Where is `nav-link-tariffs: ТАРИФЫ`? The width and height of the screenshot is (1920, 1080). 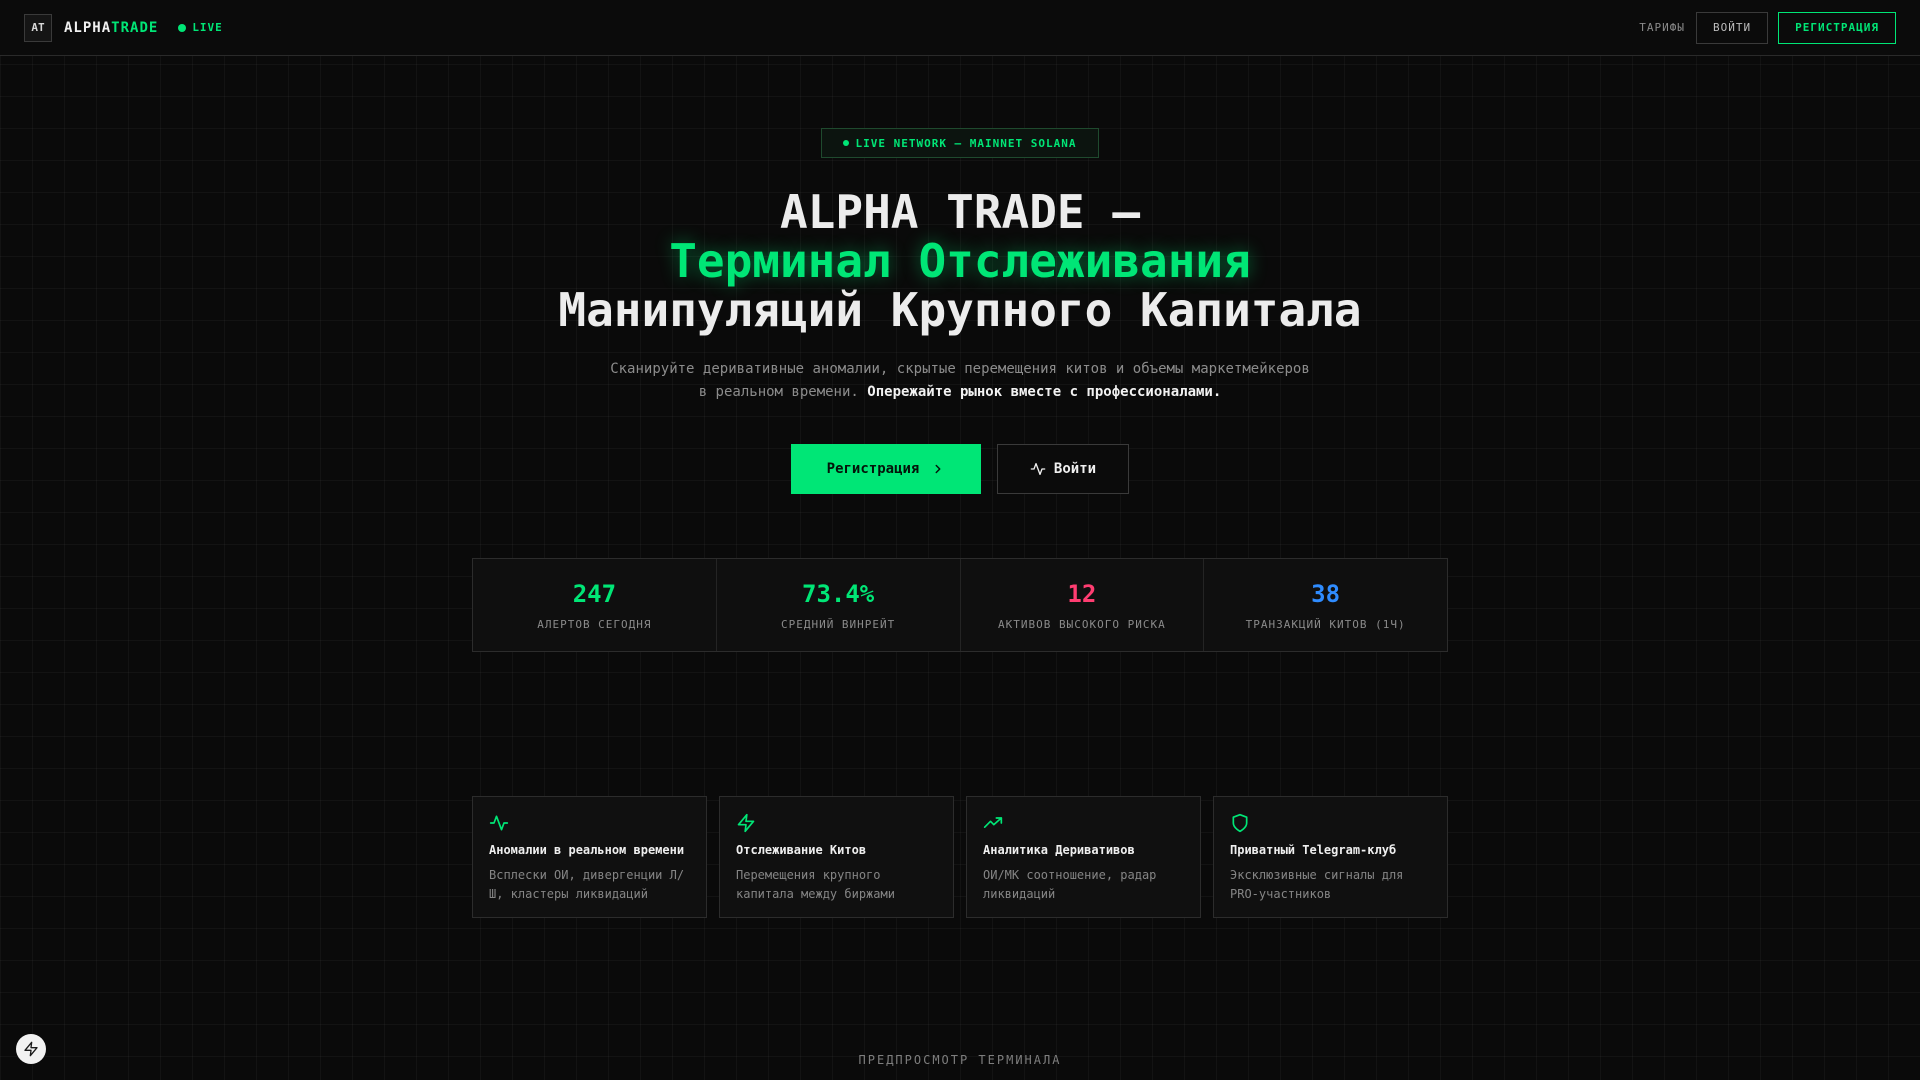
nav-link-tariffs: ТАРИФЫ is located at coordinates (1662, 27).